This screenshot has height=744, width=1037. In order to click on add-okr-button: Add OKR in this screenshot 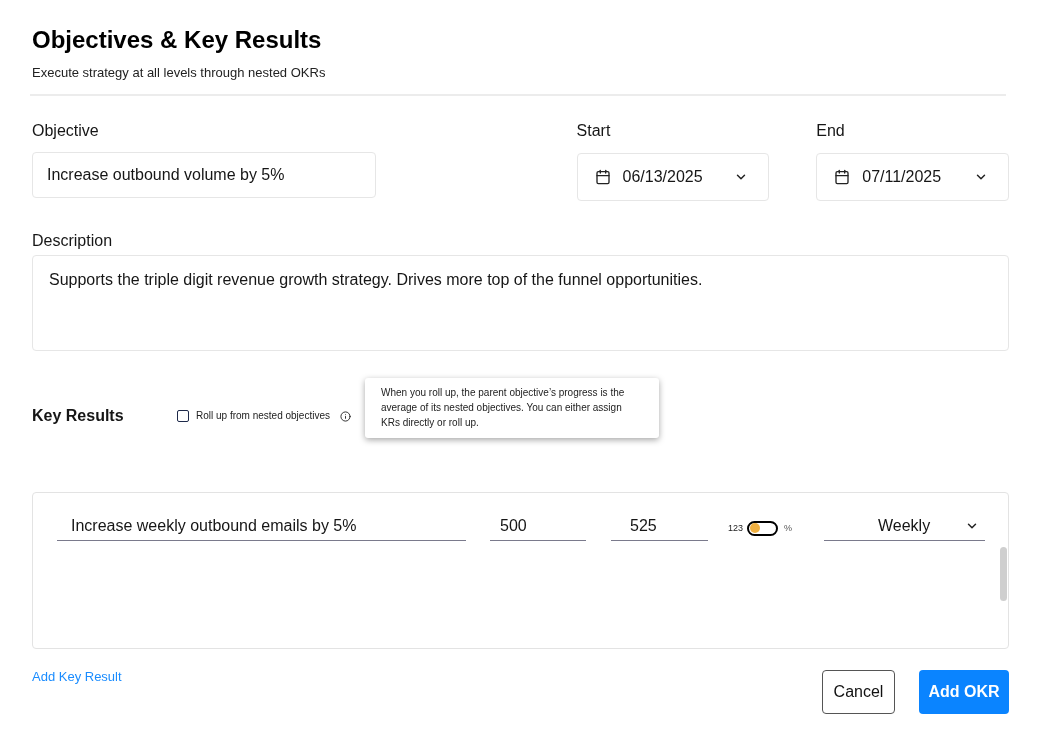, I will do `click(964, 692)`.